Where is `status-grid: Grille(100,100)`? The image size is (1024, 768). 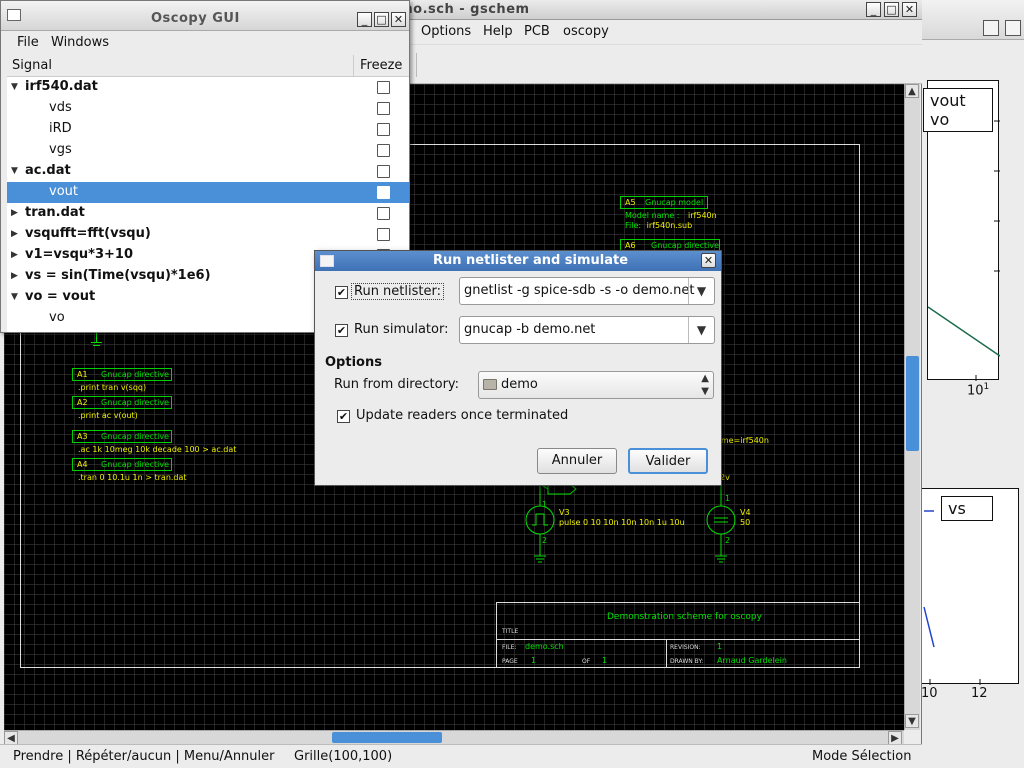
status-grid: Grille(100,100) is located at coordinates (343, 756).